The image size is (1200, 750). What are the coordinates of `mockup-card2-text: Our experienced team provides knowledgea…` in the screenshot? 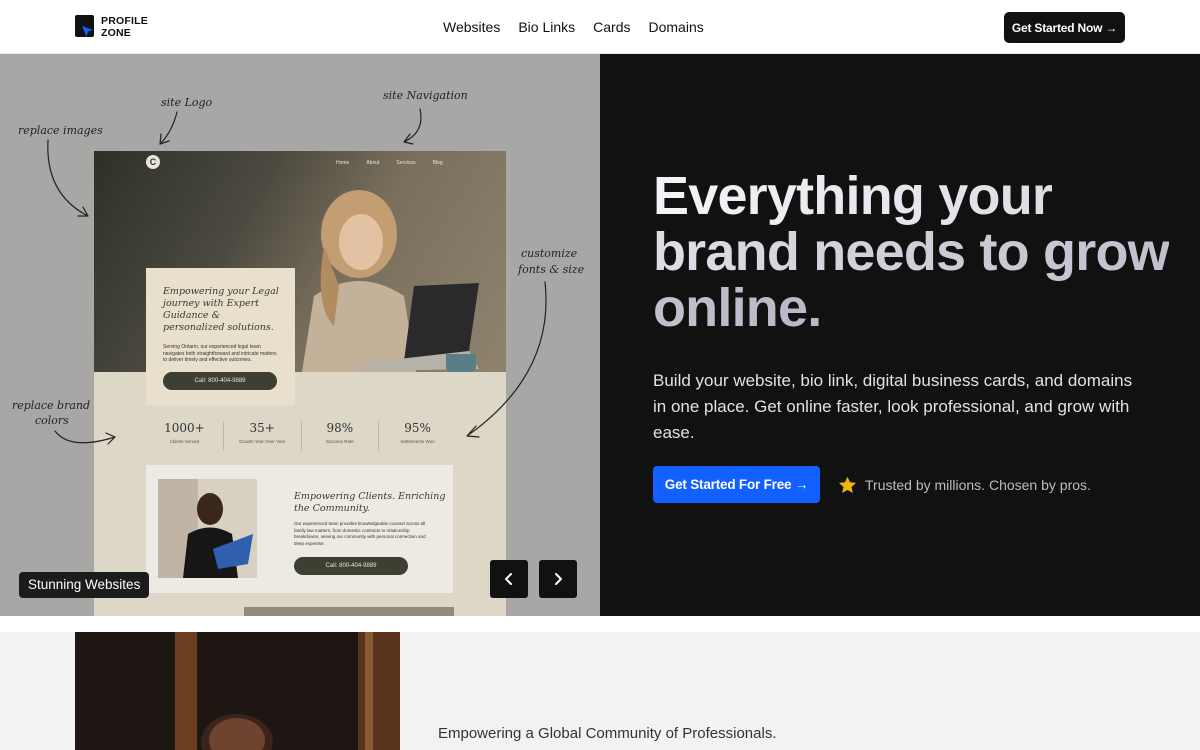 It's located at (360, 533).